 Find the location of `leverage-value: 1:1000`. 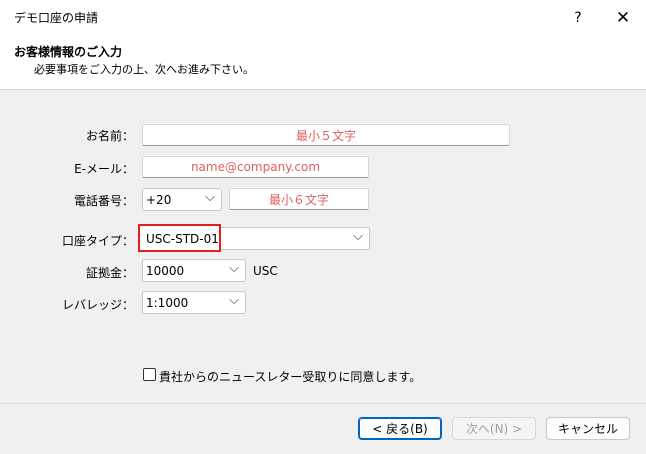

leverage-value: 1:1000 is located at coordinates (167, 303).